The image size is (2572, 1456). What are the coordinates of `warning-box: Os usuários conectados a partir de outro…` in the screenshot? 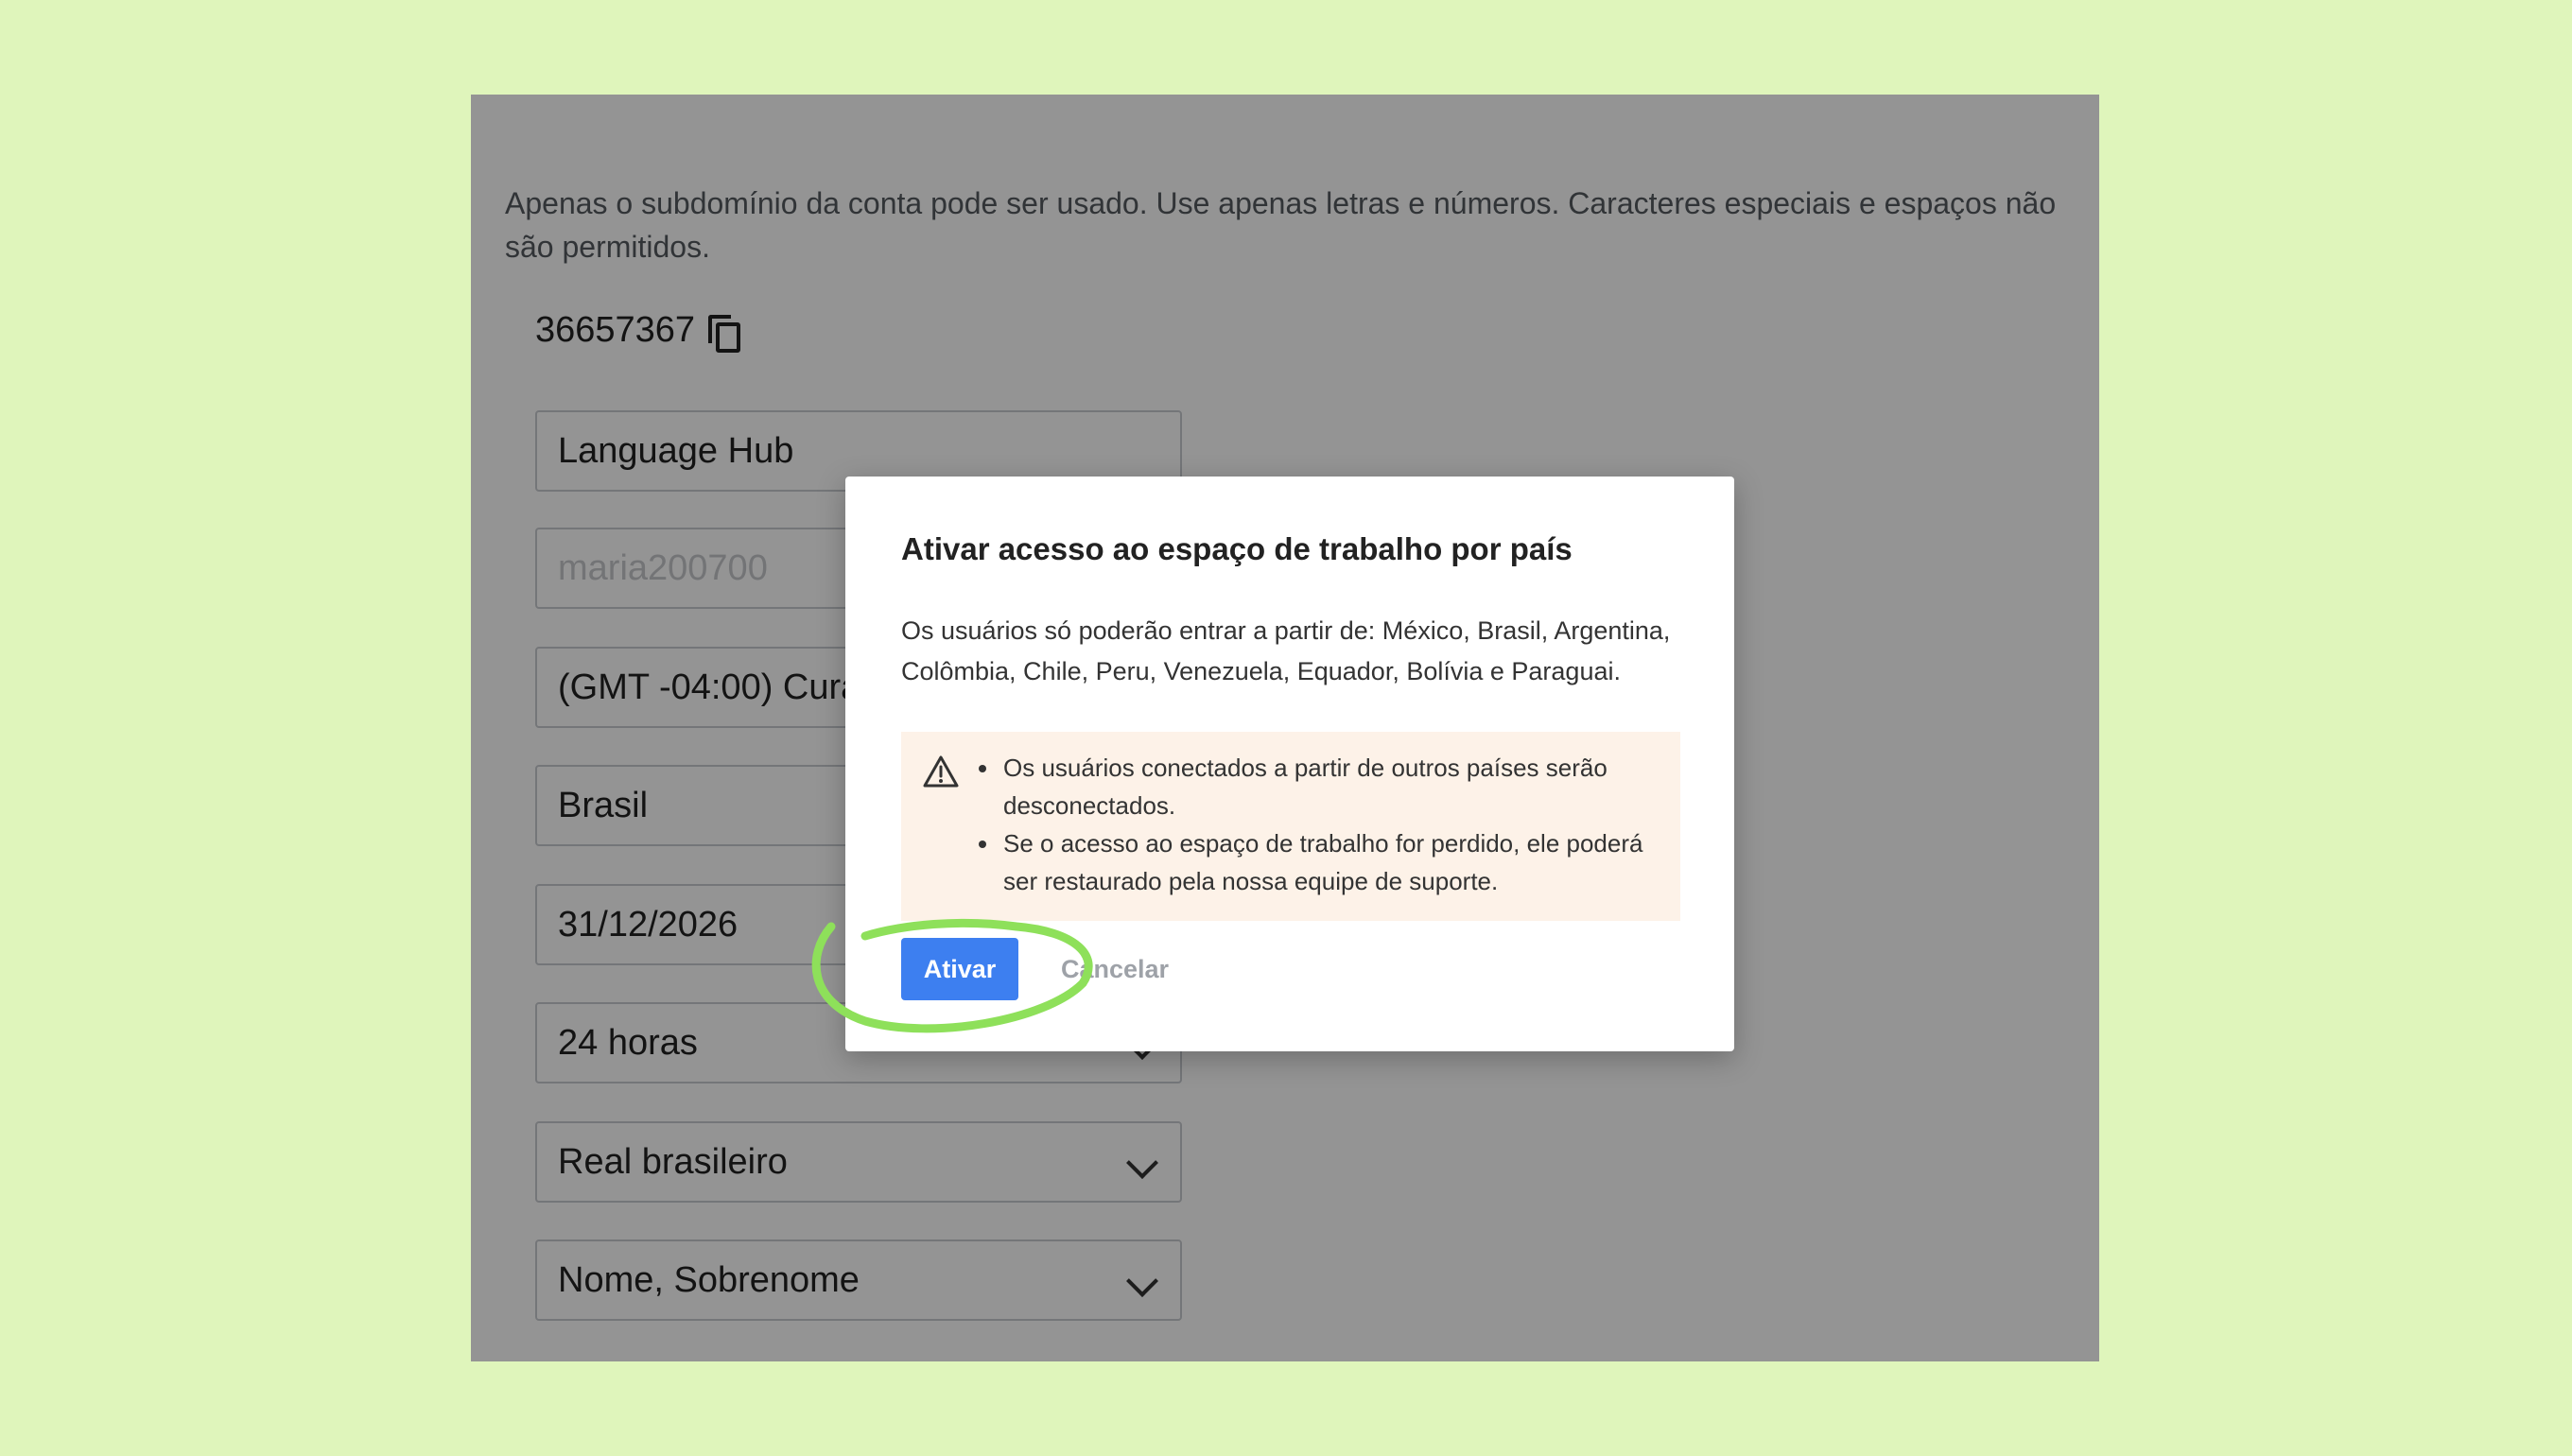 It's located at (1290, 826).